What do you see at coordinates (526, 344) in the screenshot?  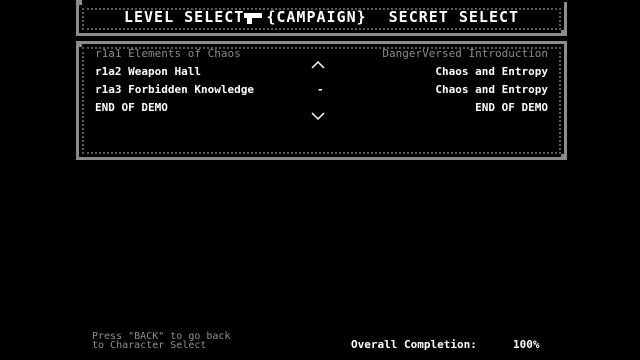 I see `completion-value: 100%` at bounding box center [526, 344].